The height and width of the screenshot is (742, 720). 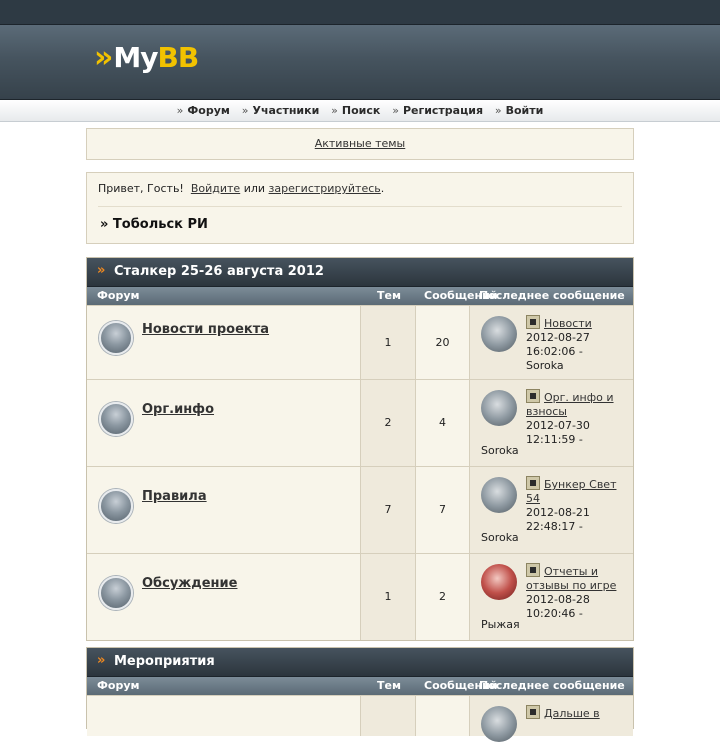 What do you see at coordinates (442, 596) in the screenshot?
I see `posts-value: 2` at bounding box center [442, 596].